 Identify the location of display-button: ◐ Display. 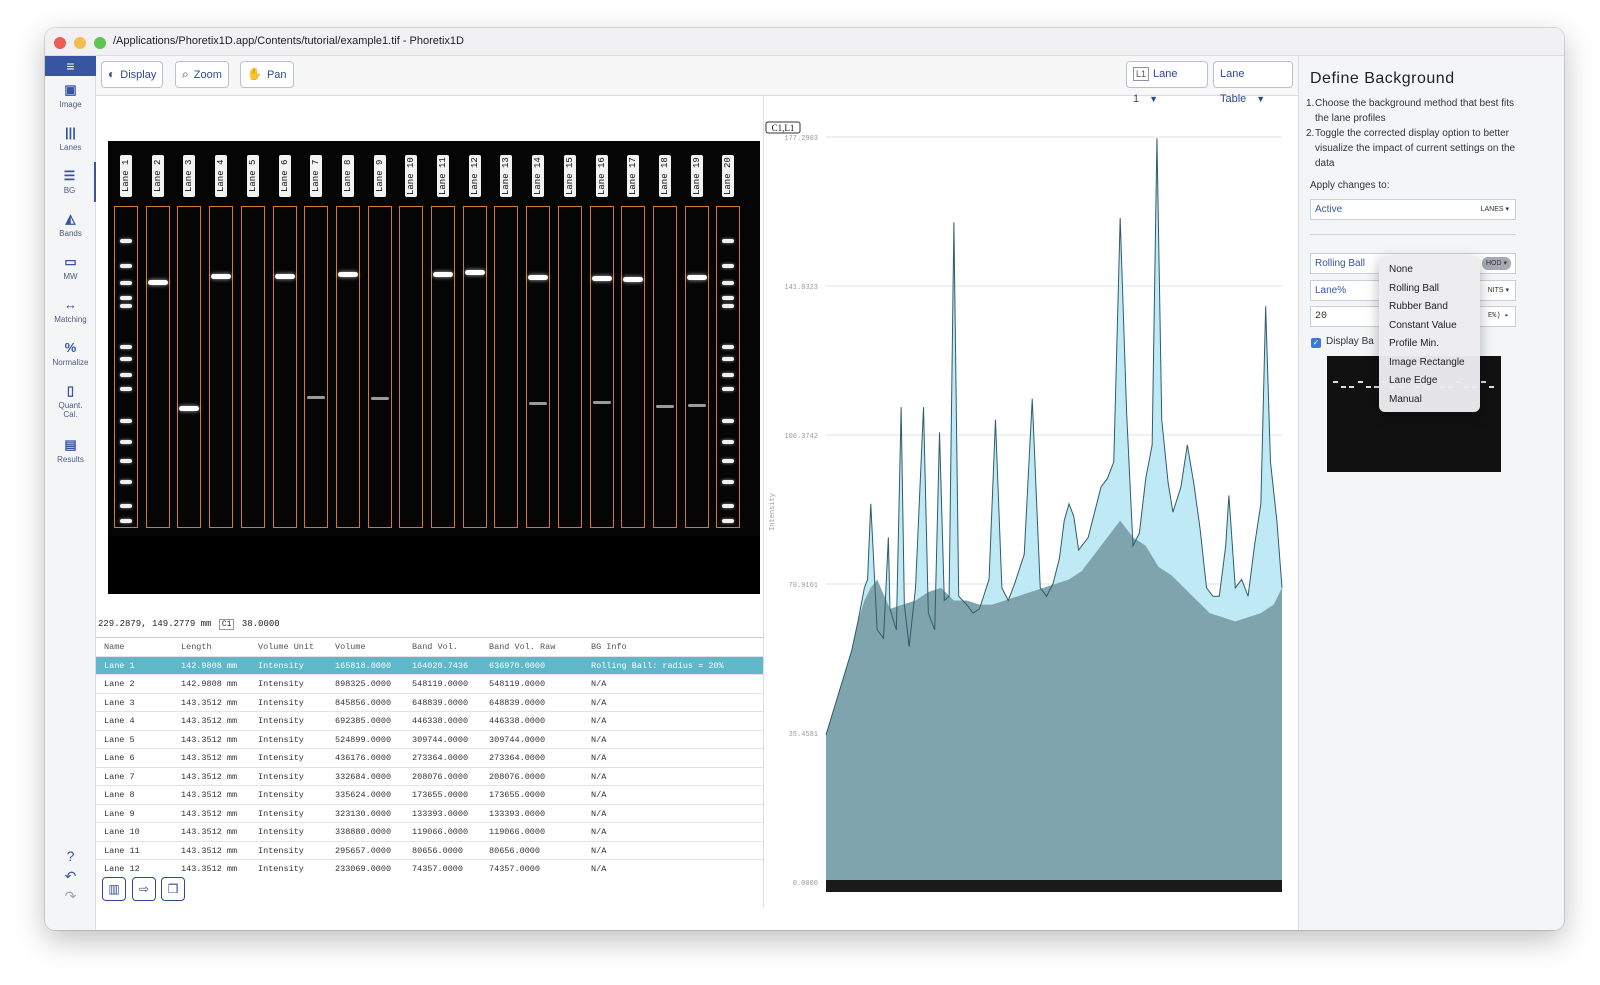
(132, 74).